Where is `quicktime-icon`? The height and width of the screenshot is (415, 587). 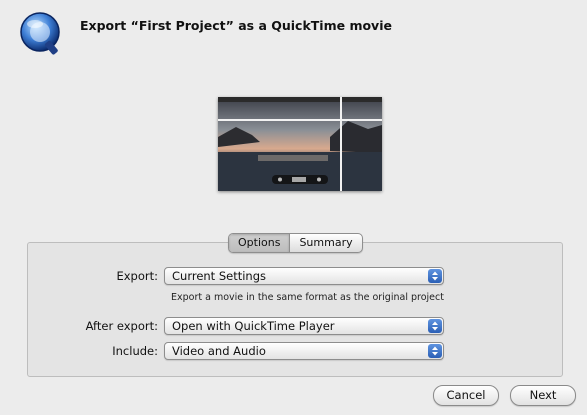 quicktime-icon is located at coordinates (42, 34).